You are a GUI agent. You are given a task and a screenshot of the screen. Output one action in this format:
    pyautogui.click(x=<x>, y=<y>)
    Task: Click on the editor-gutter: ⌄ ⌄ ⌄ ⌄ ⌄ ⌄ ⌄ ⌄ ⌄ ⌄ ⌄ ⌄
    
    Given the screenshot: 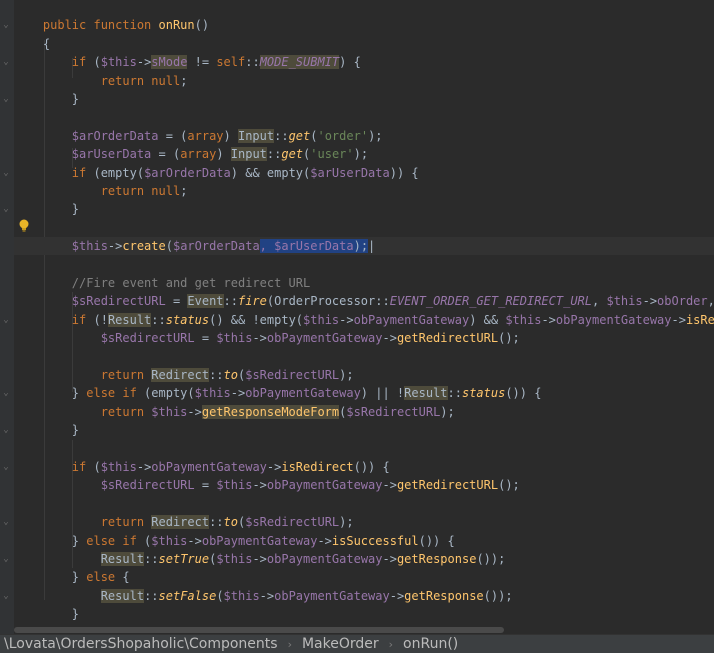 What is the action you would take?
    pyautogui.click(x=7, y=317)
    